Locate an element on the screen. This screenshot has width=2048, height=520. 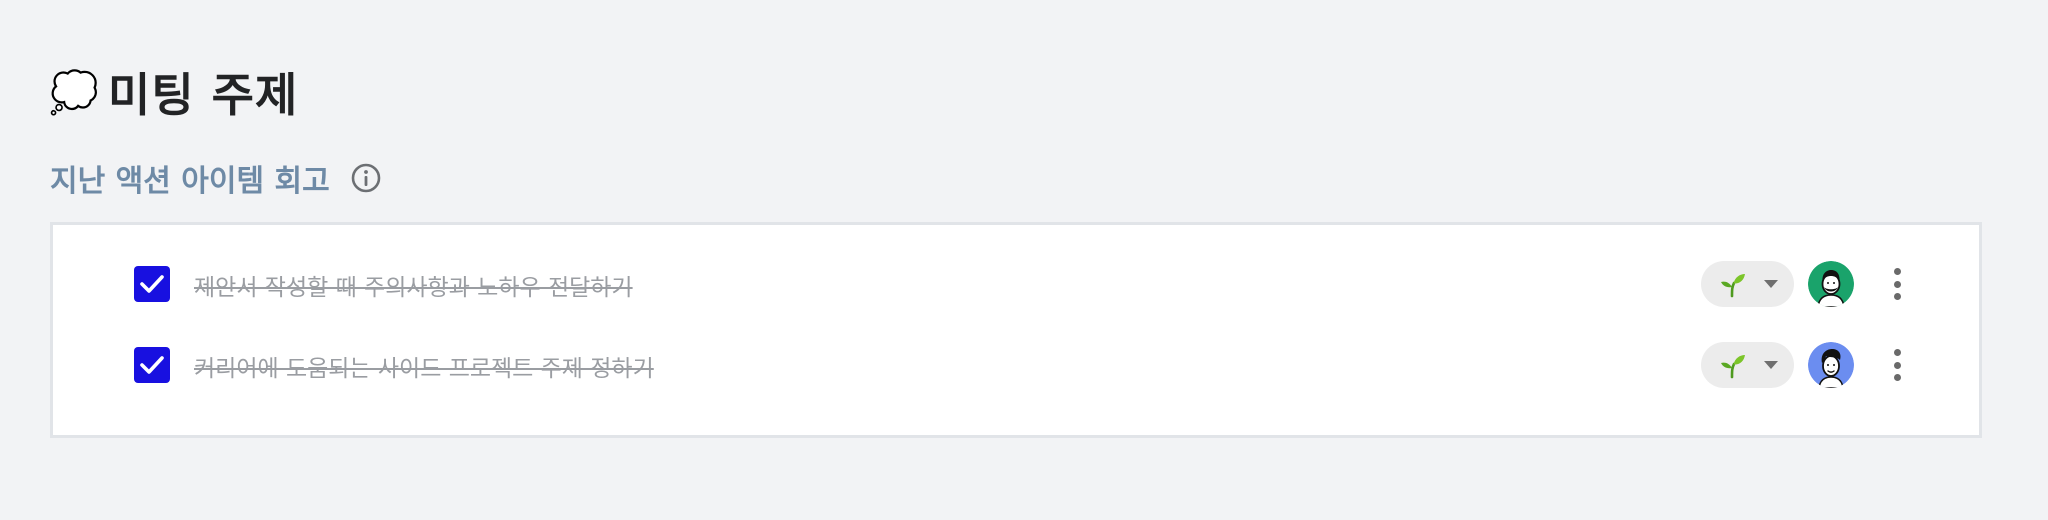
item-text: 제안서 작성할 때 주의사항과 노하우 전달하기 is located at coordinates (413, 285).